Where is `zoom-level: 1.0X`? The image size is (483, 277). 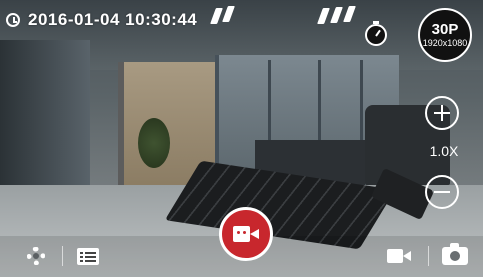
zoom-level: 1.0X is located at coordinates (444, 151).